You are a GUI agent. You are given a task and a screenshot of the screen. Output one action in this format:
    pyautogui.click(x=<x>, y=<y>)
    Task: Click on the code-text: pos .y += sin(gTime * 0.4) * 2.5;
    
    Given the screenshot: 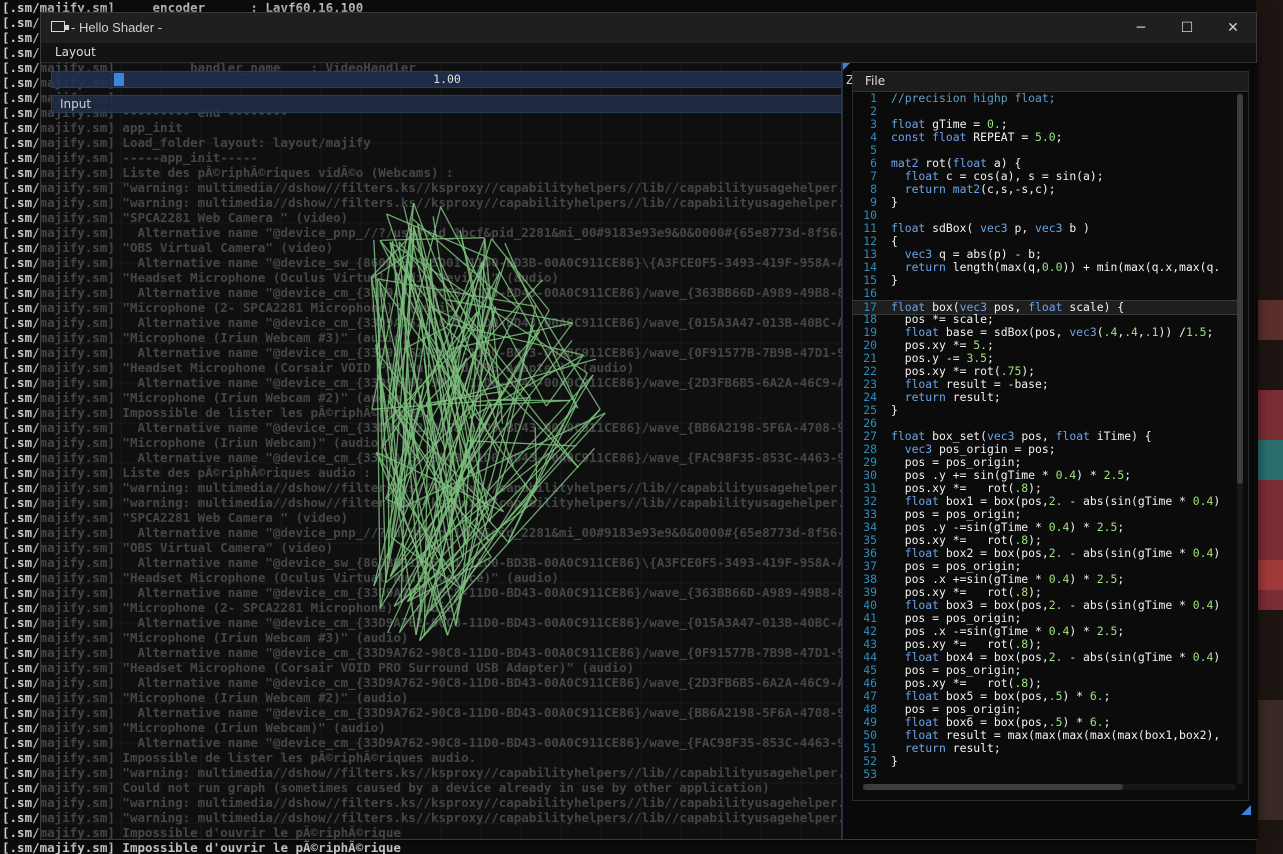 What is the action you would take?
    pyautogui.click(x=1011, y=475)
    